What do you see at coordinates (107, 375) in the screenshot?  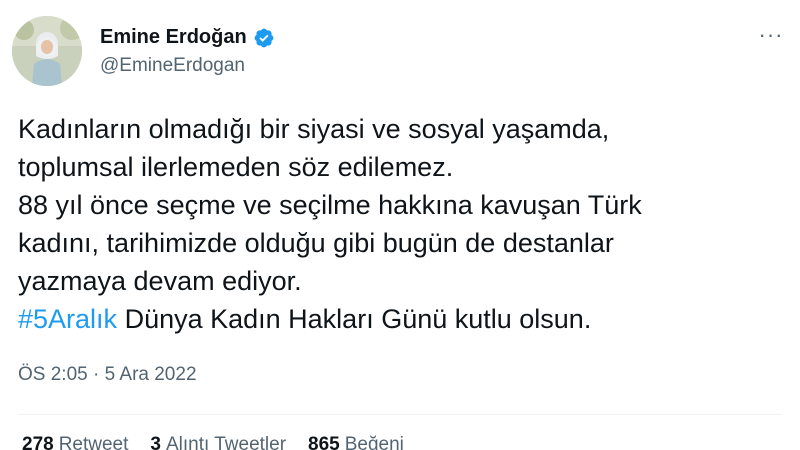 I see `timestamp: ÖS 2:05 · 5 Ara 2022` at bounding box center [107, 375].